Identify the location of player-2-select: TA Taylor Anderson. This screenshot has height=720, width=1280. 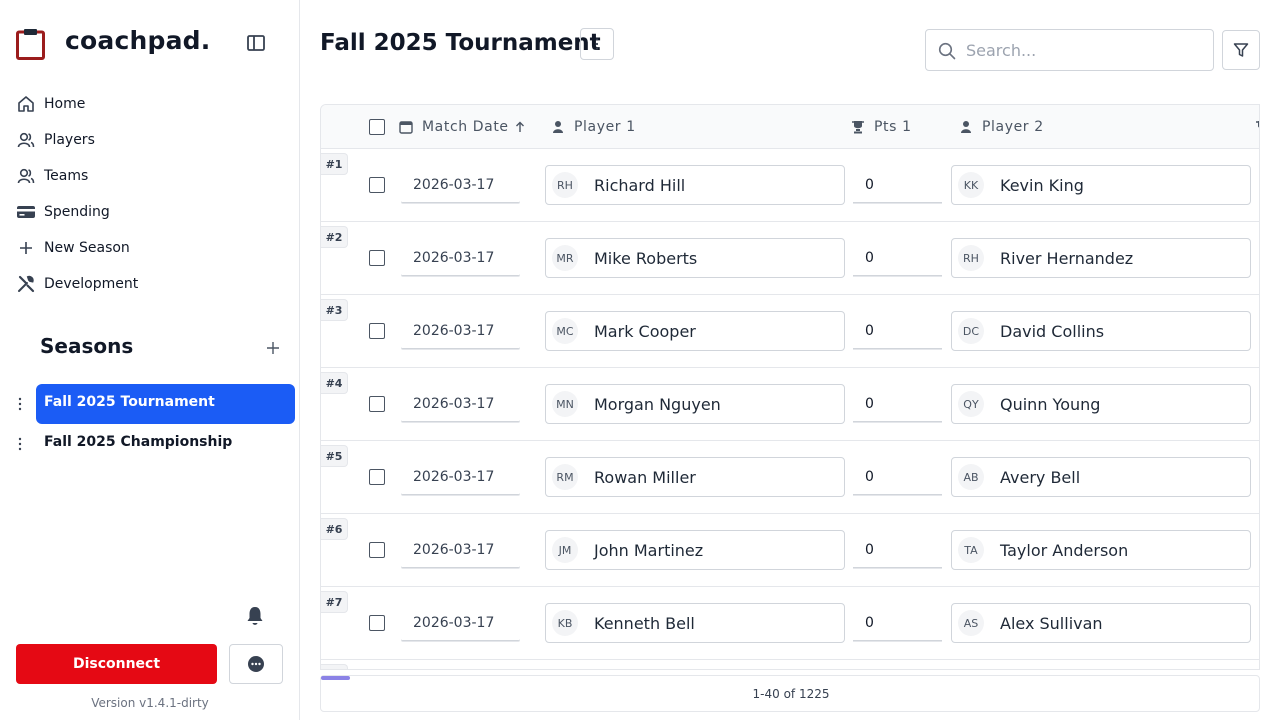
(1101, 550).